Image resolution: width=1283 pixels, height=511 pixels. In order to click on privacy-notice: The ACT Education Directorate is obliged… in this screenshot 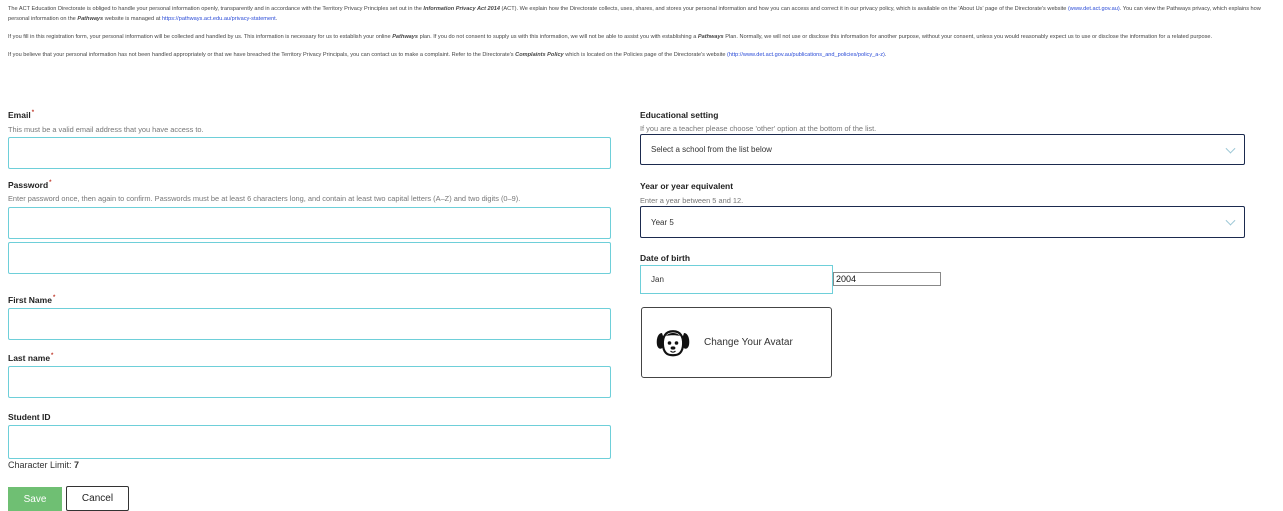, I will do `click(642, 36)`.